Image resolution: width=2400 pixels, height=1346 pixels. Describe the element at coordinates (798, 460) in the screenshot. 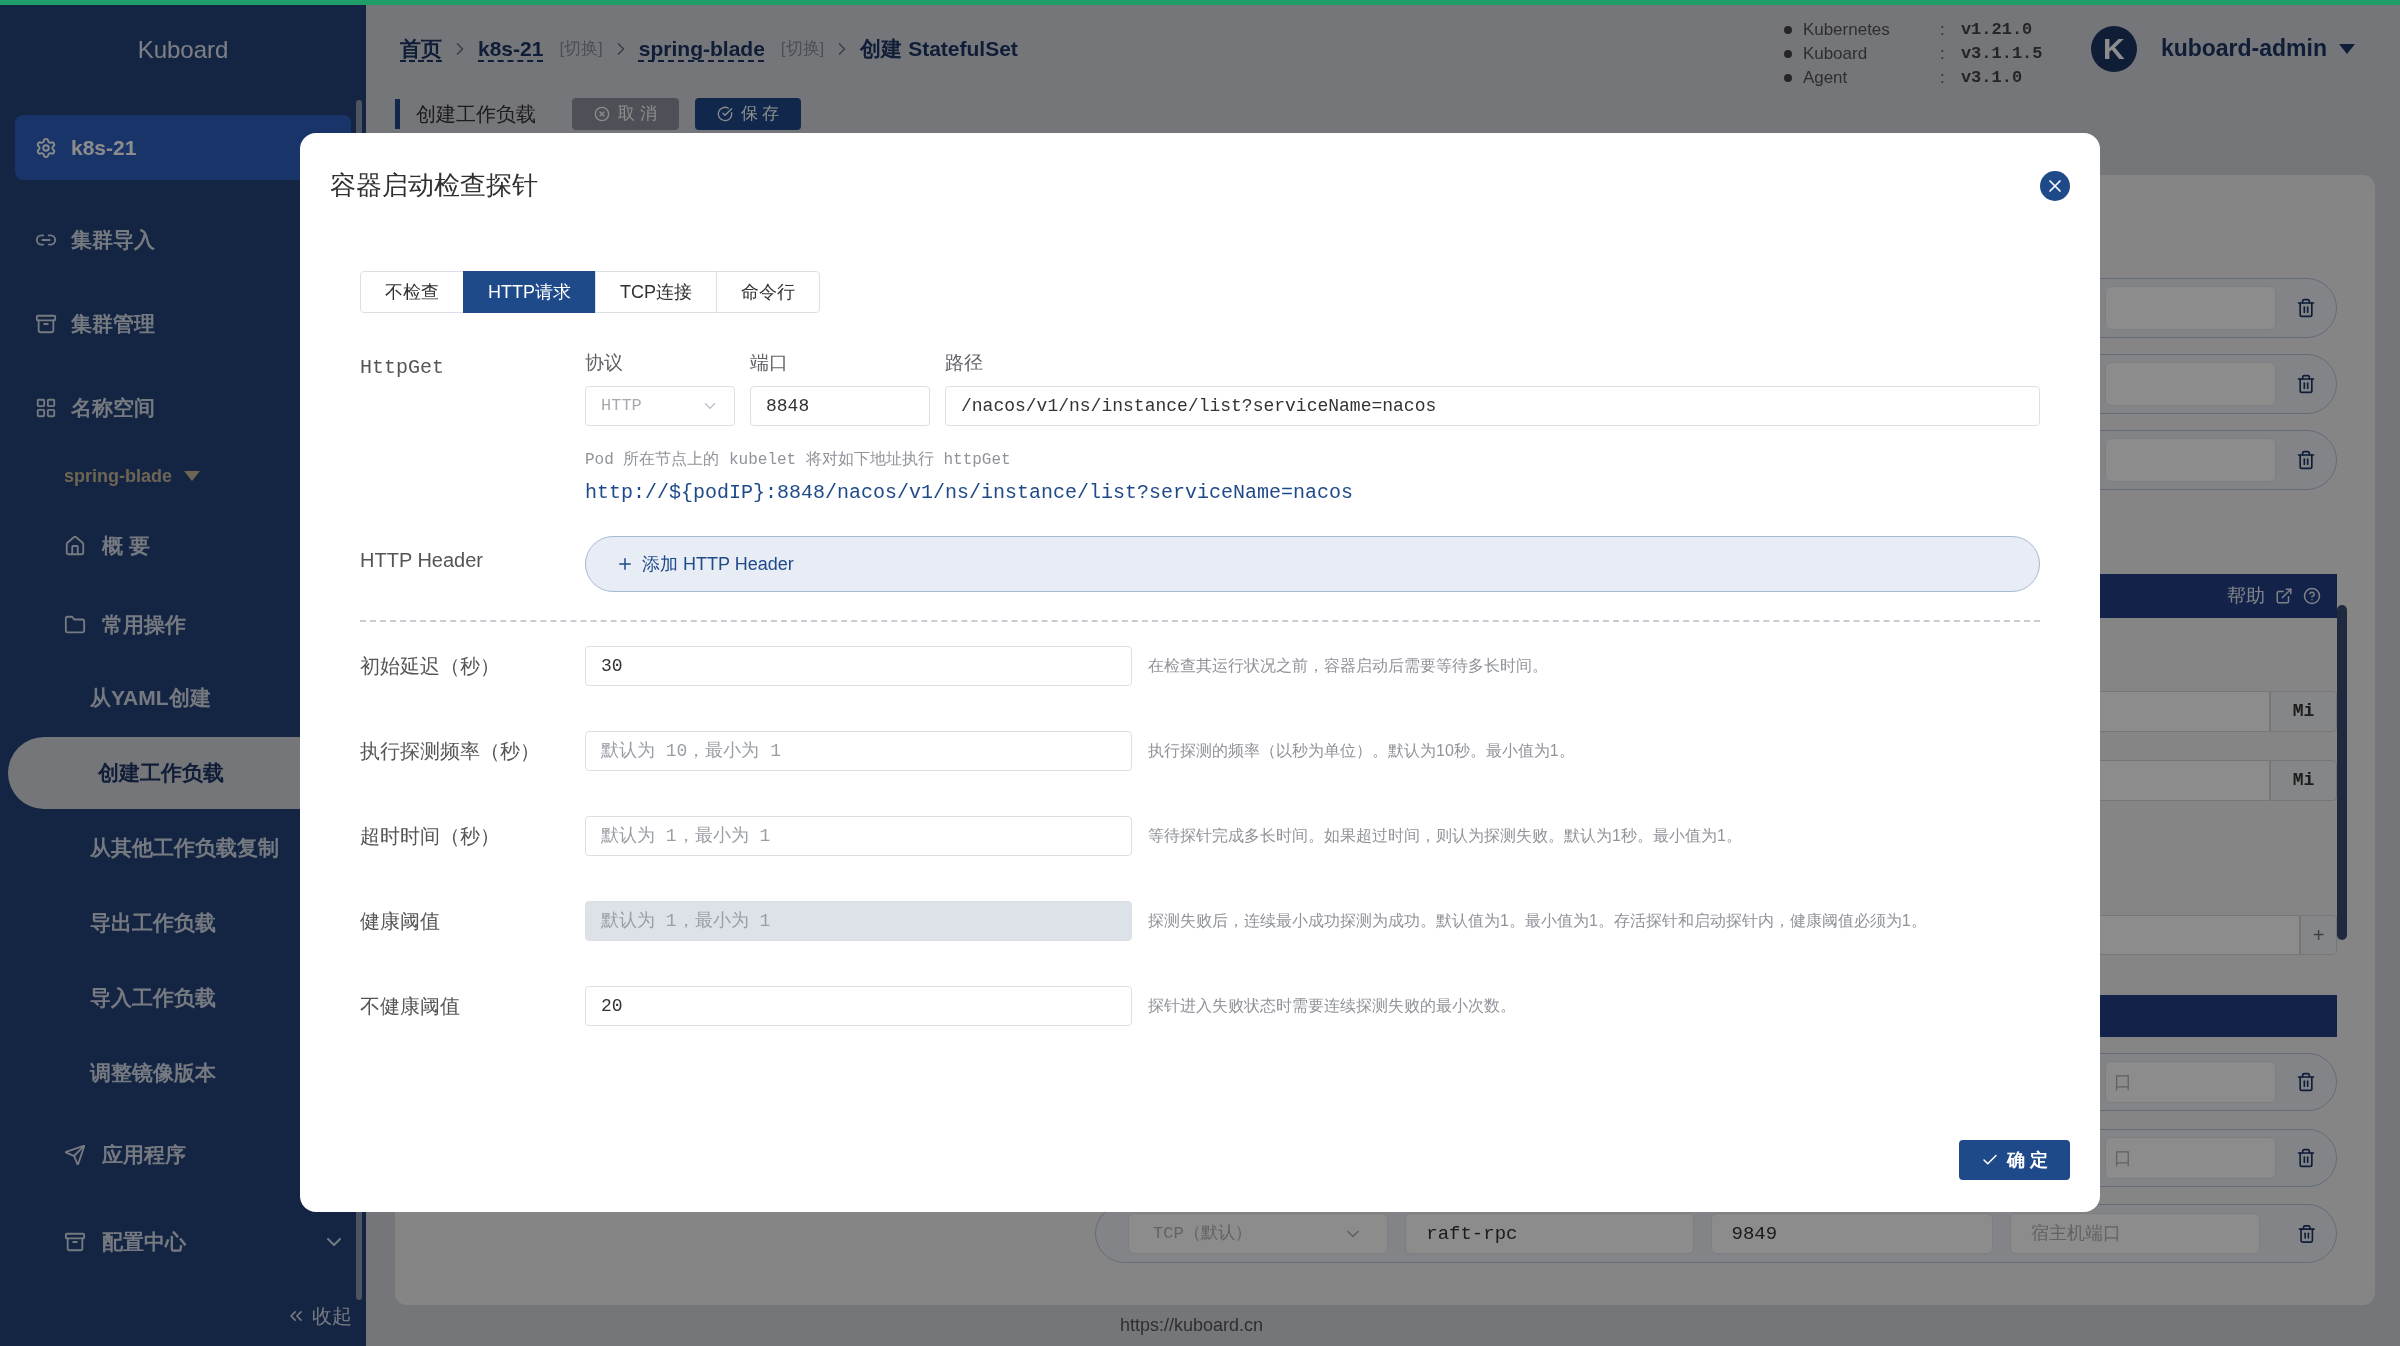

I see `hint-text: Pod 所在节点上的 kubelet 将对如下地址执行 httpGet` at that location.